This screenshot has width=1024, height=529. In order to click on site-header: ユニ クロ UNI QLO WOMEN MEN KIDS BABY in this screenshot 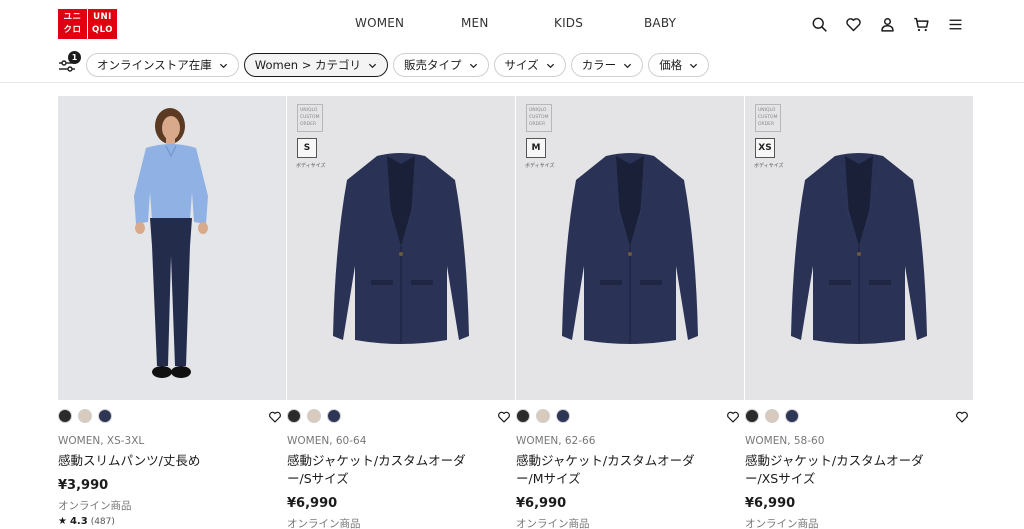, I will do `click(512, 24)`.